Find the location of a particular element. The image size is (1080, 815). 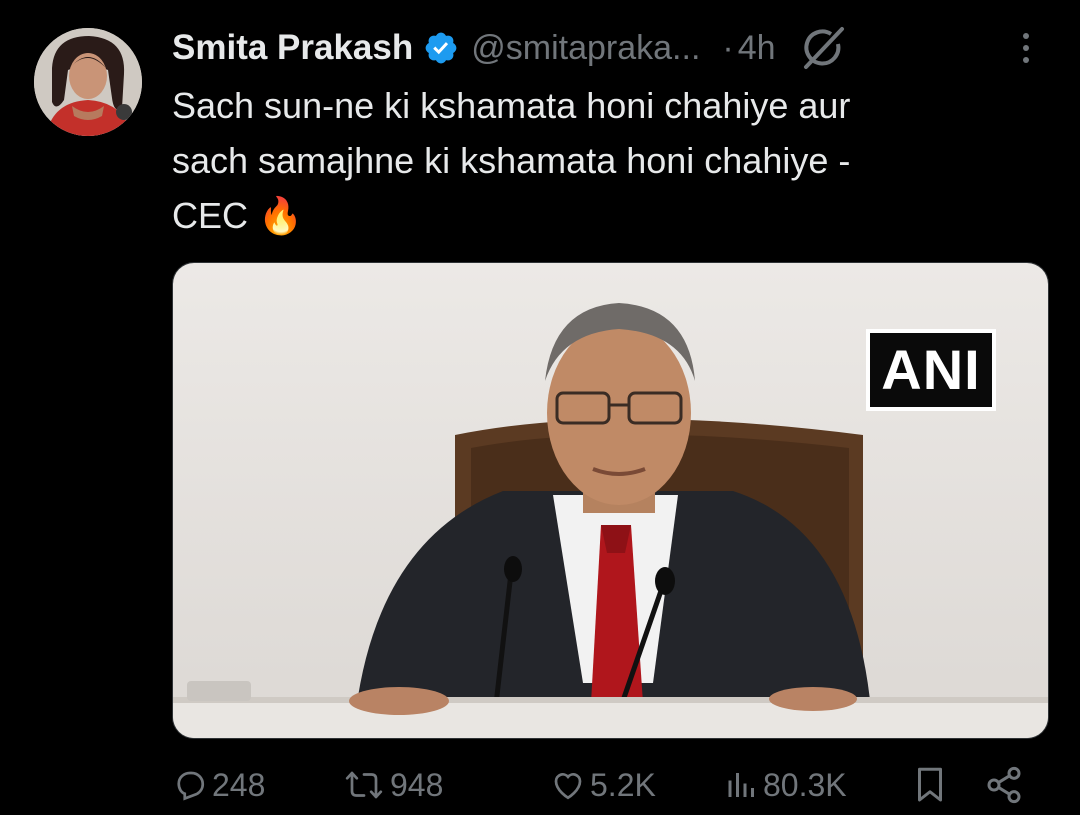

views-button: 80.3K is located at coordinates (786, 785).